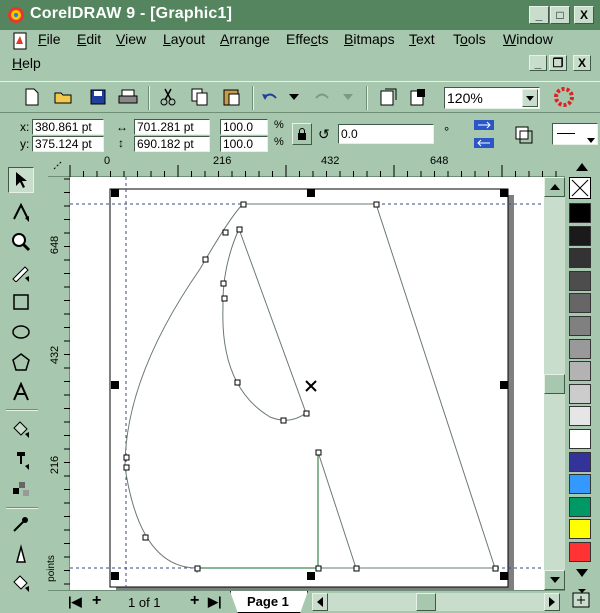 This screenshot has width=600, height=613. Describe the element at coordinates (582, 601) in the screenshot. I see `navigator-corner-icon` at that location.